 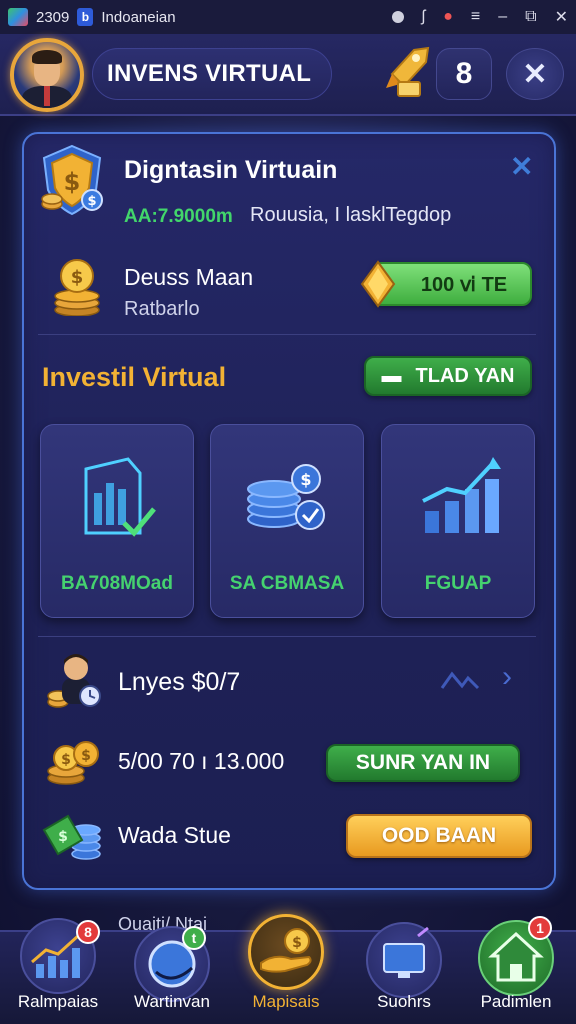 What do you see at coordinates (423, 16) in the screenshot?
I see `signal-icon: ʃ` at bounding box center [423, 16].